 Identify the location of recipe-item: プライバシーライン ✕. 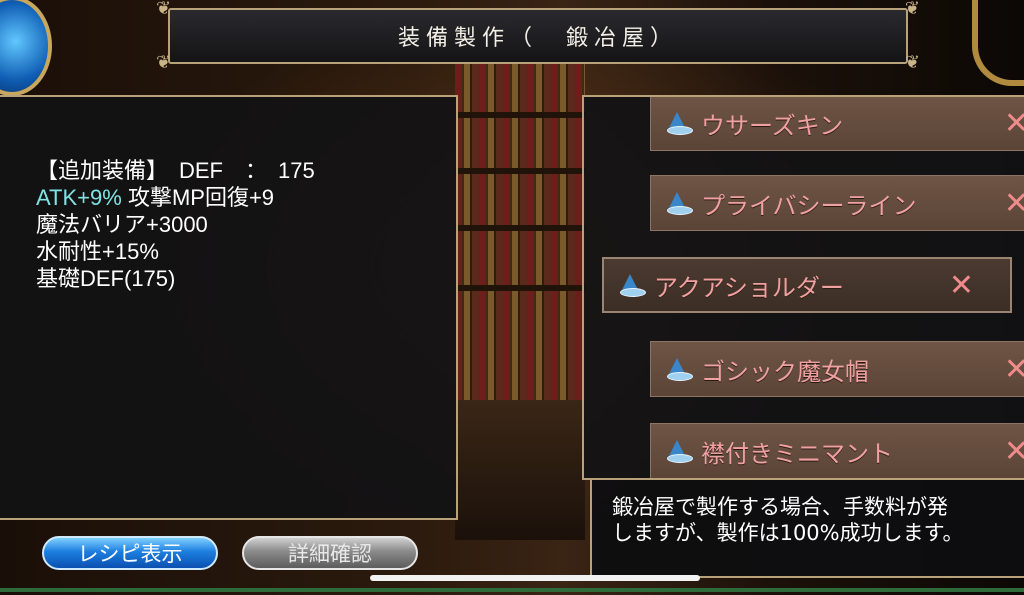
(837, 203).